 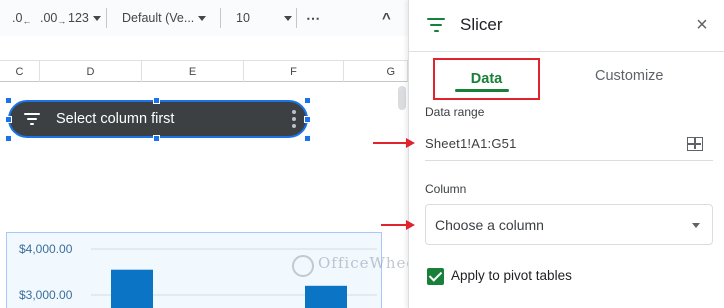 I want to click on column-label: Column, so click(x=446, y=189).